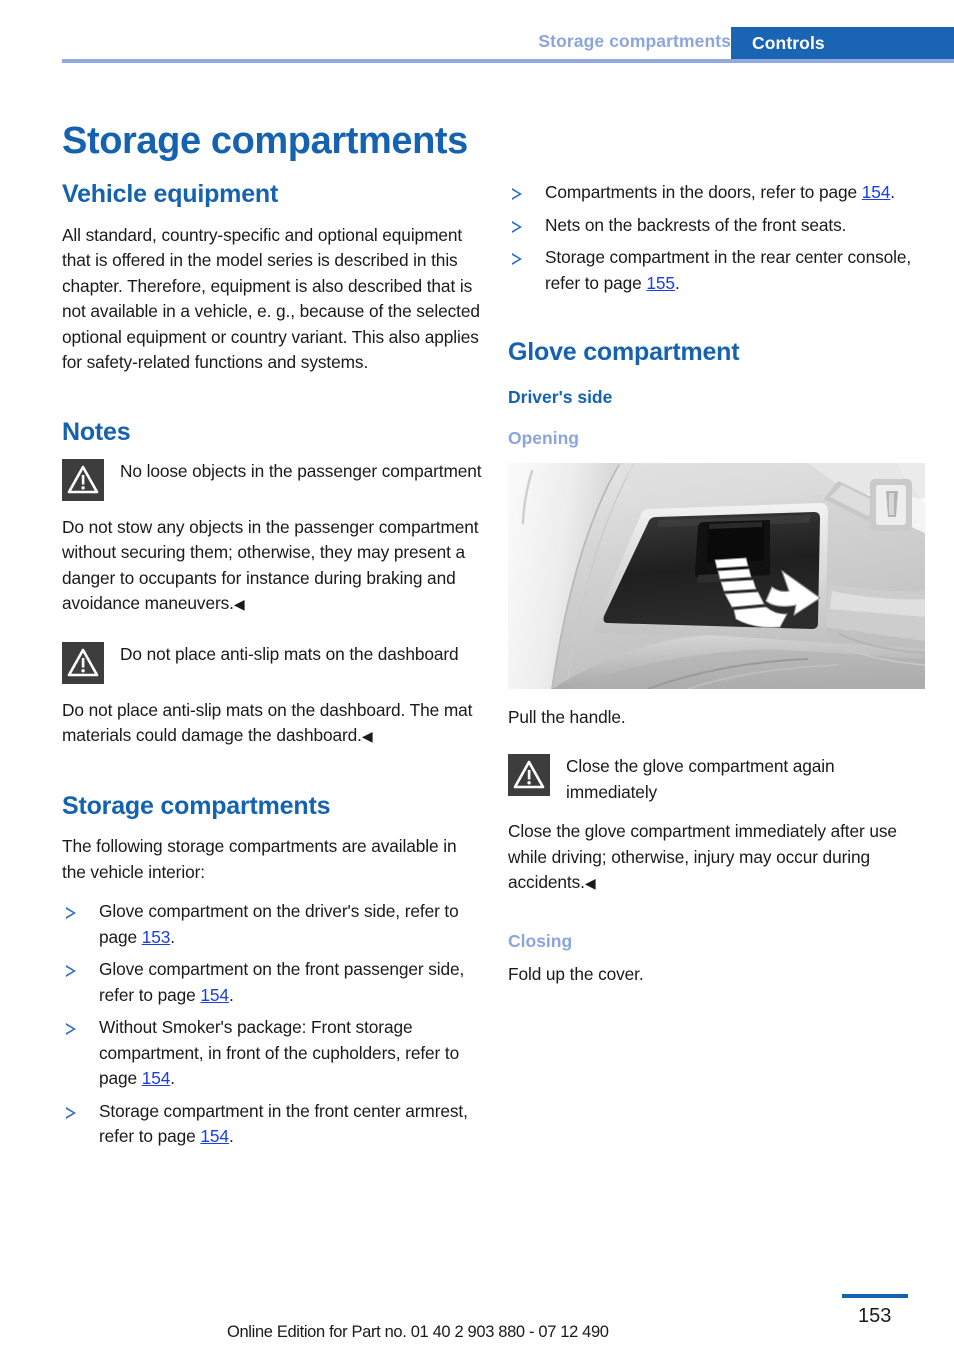 This screenshot has width=954, height=1354. I want to click on warning-note-3-endmark: ◀, so click(590, 883).